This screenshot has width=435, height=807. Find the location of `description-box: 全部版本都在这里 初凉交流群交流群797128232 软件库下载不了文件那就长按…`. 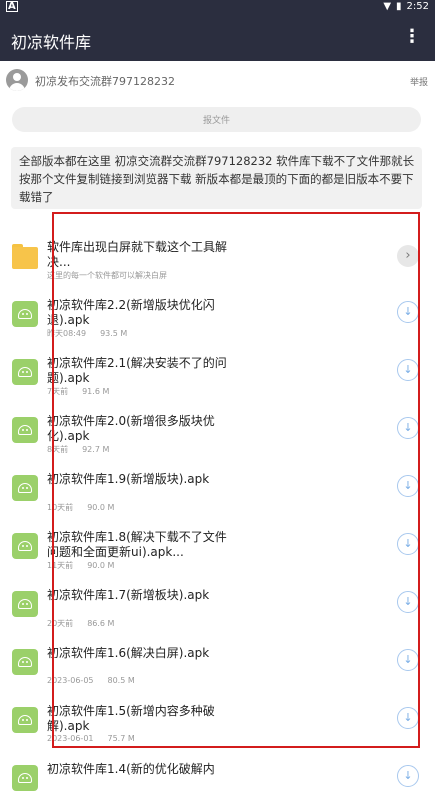

description-box: 全部版本都在这里 初凉交流群交流群797128232 软件库下载不了文件那就长按… is located at coordinates (216, 178).